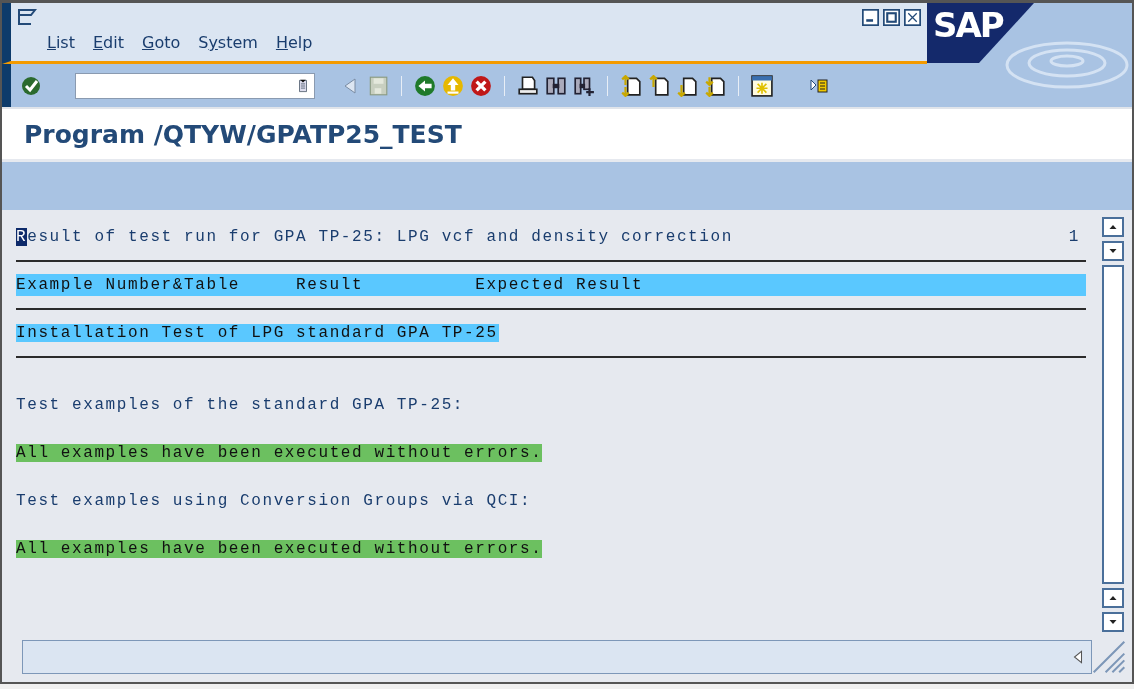 This screenshot has height=689, width=1134. I want to click on menu-item: Goto, so click(161, 42).